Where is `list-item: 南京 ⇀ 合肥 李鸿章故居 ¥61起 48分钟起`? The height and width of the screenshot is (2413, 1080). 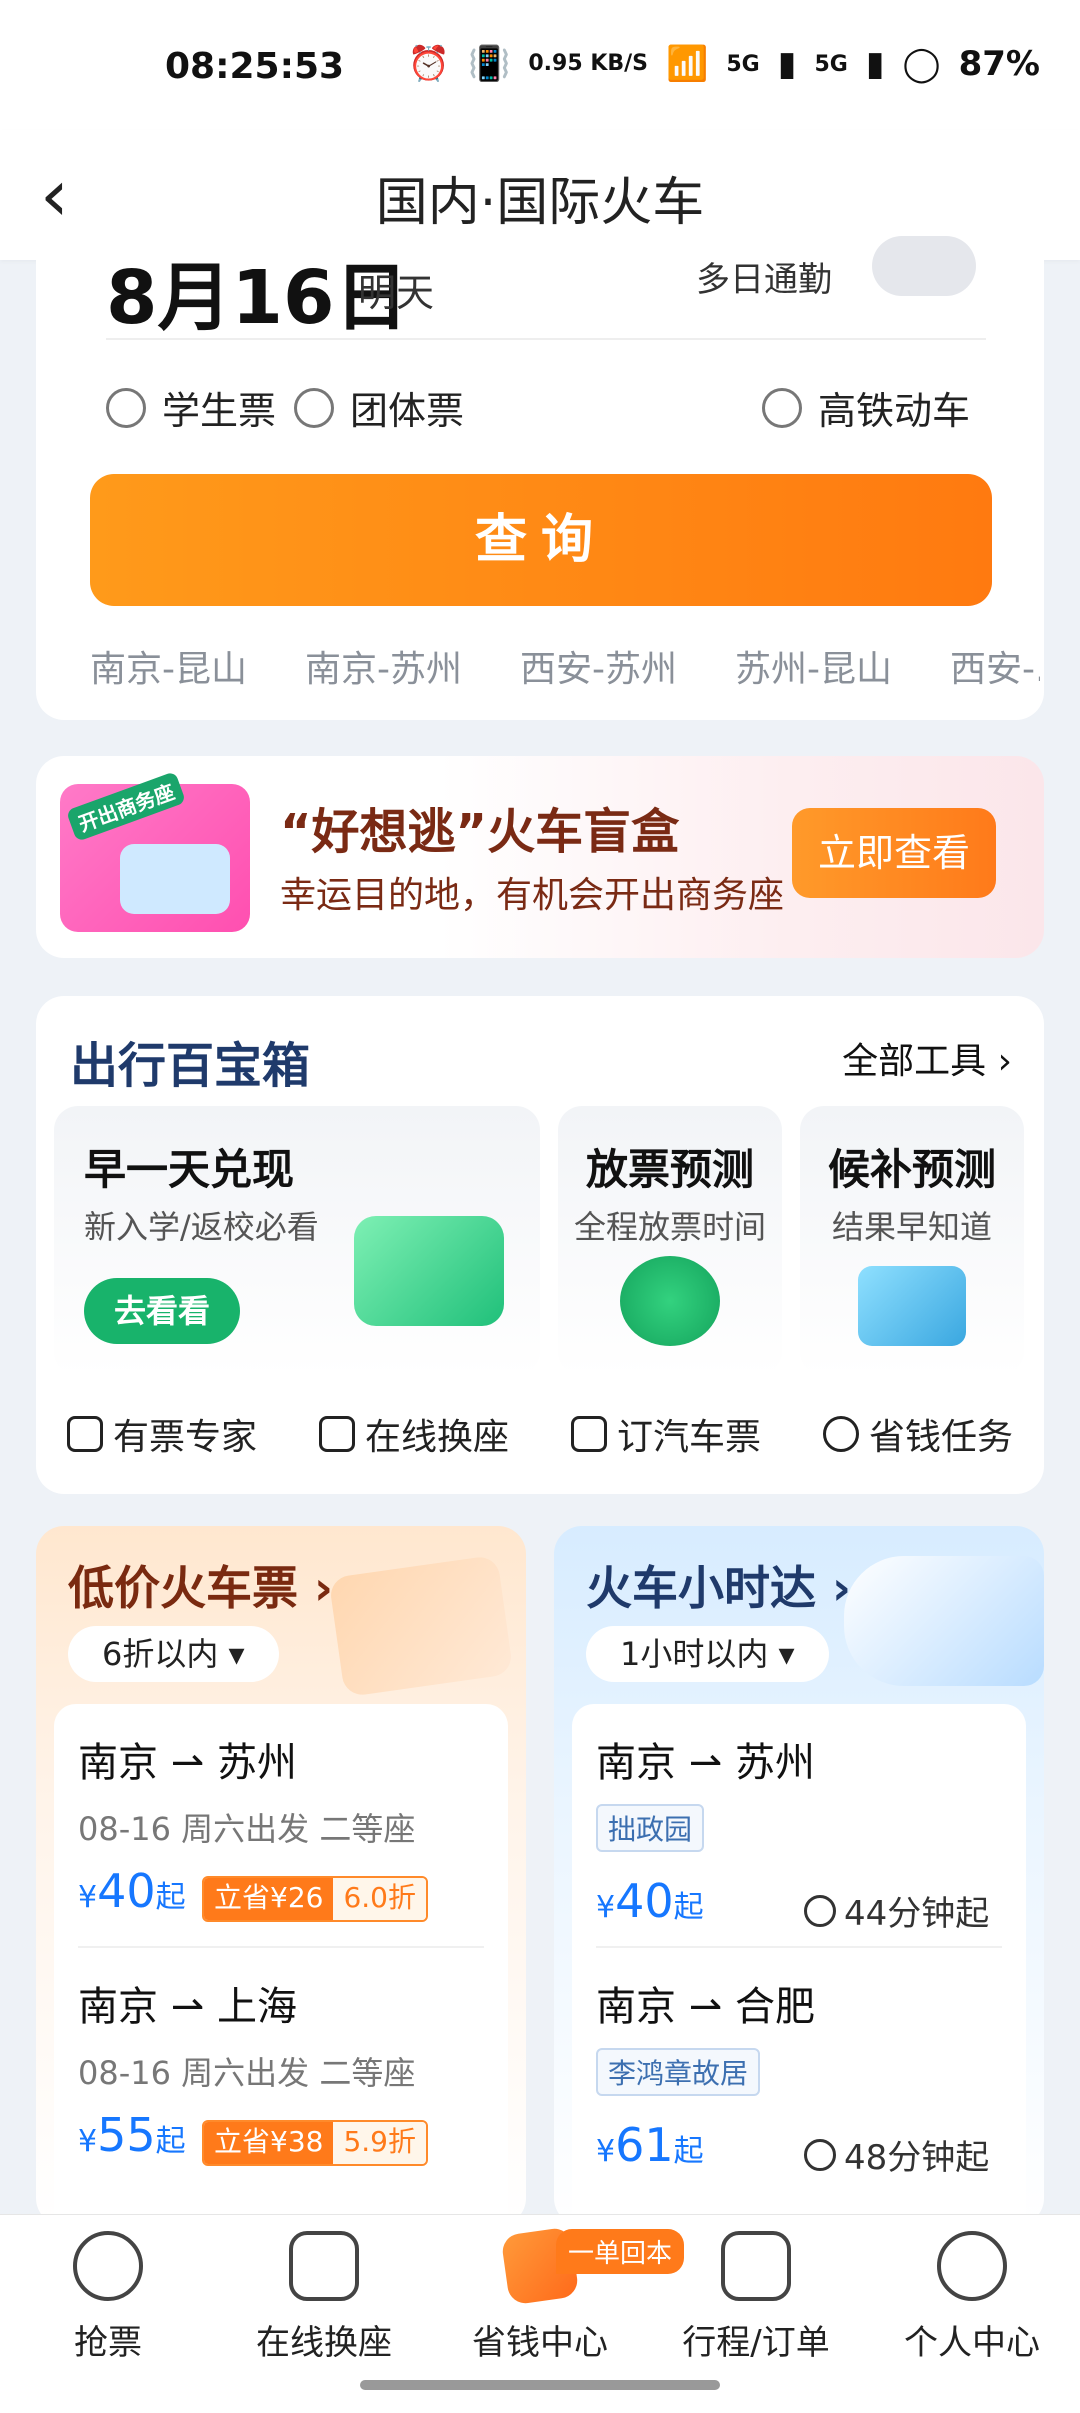
list-item: 南京 ⇀ 合肥 李鸿章故居 ¥61起 48分钟起 is located at coordinates (799, 2068).